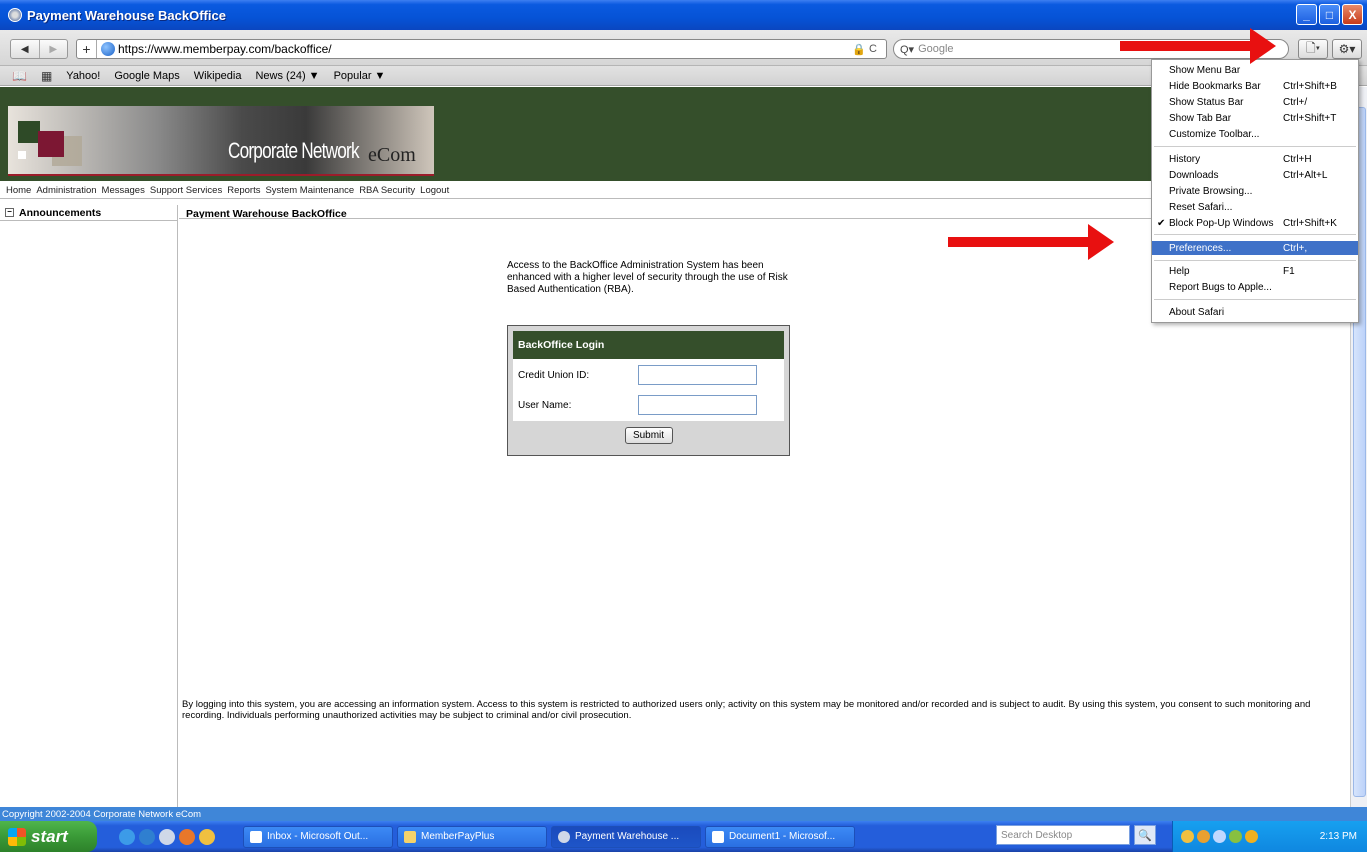 This screenshot has height=852, width=1367. I want to click on nav-reports: Reports, so click(243, 190).